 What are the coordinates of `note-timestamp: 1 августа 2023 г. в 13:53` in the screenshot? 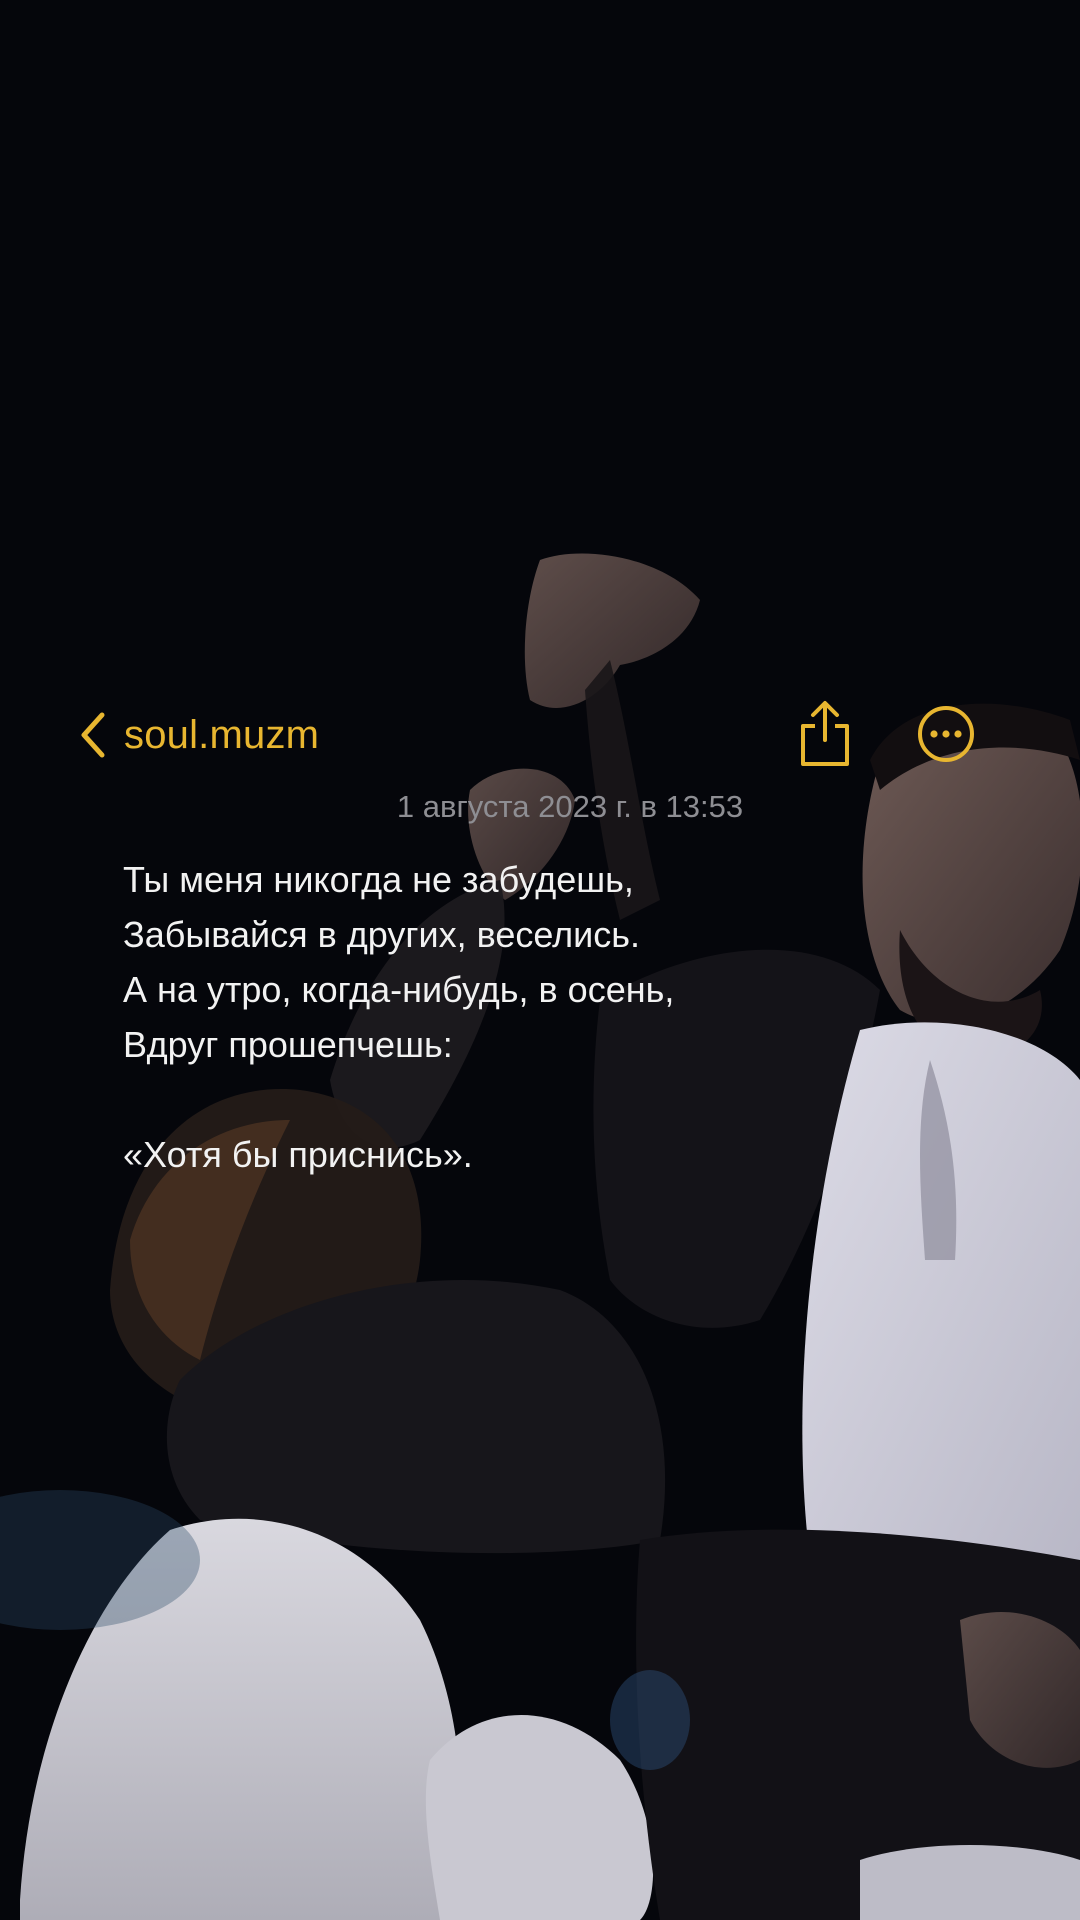 It's located at (570, 806).